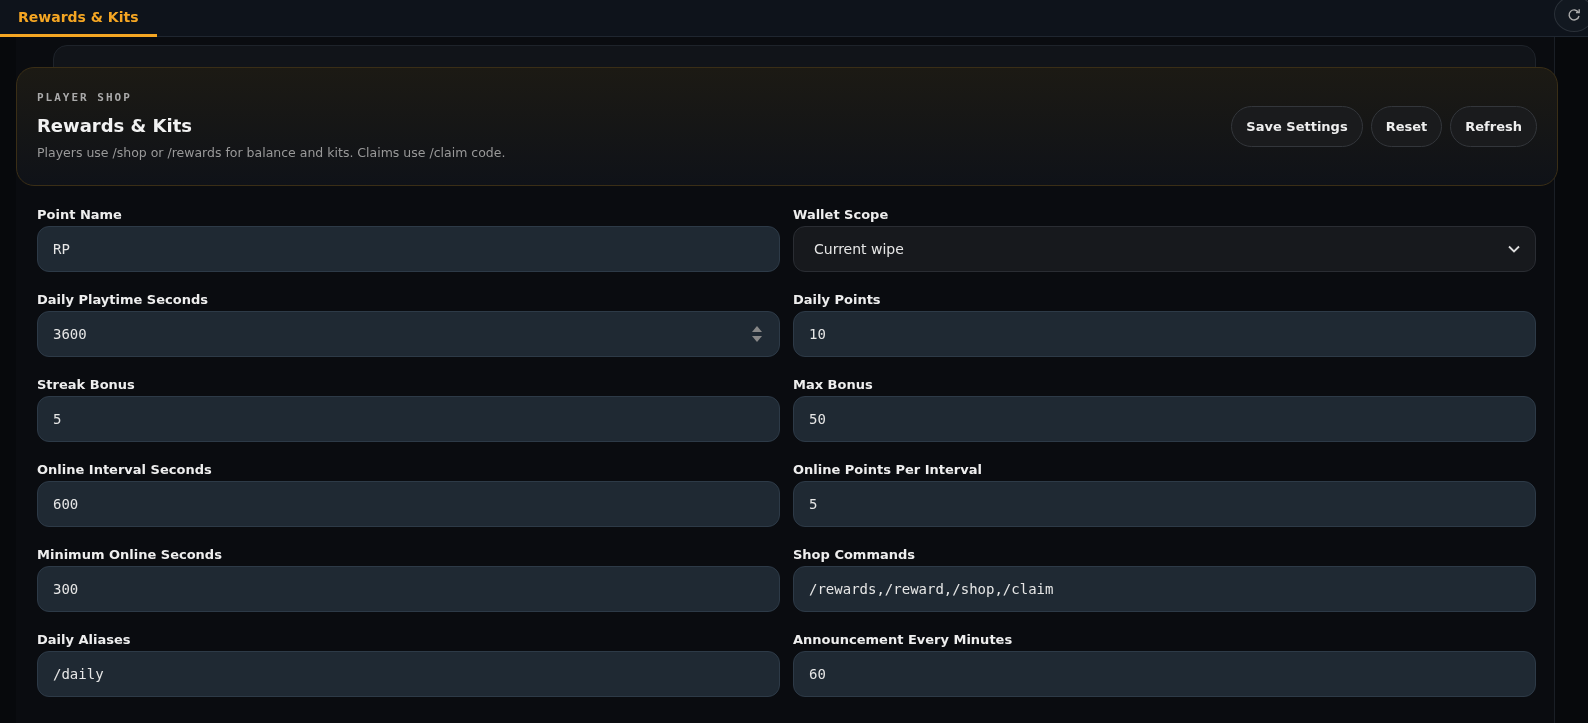  I want to click on field-label: Daily Aliases, so click(84, 640).